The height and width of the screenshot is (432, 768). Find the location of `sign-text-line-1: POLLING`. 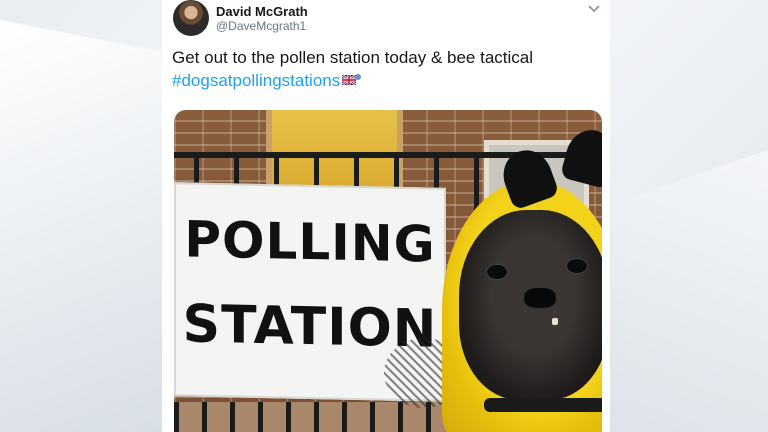

sign-text-line-1: POLLING is located at coordinates (310, 242).